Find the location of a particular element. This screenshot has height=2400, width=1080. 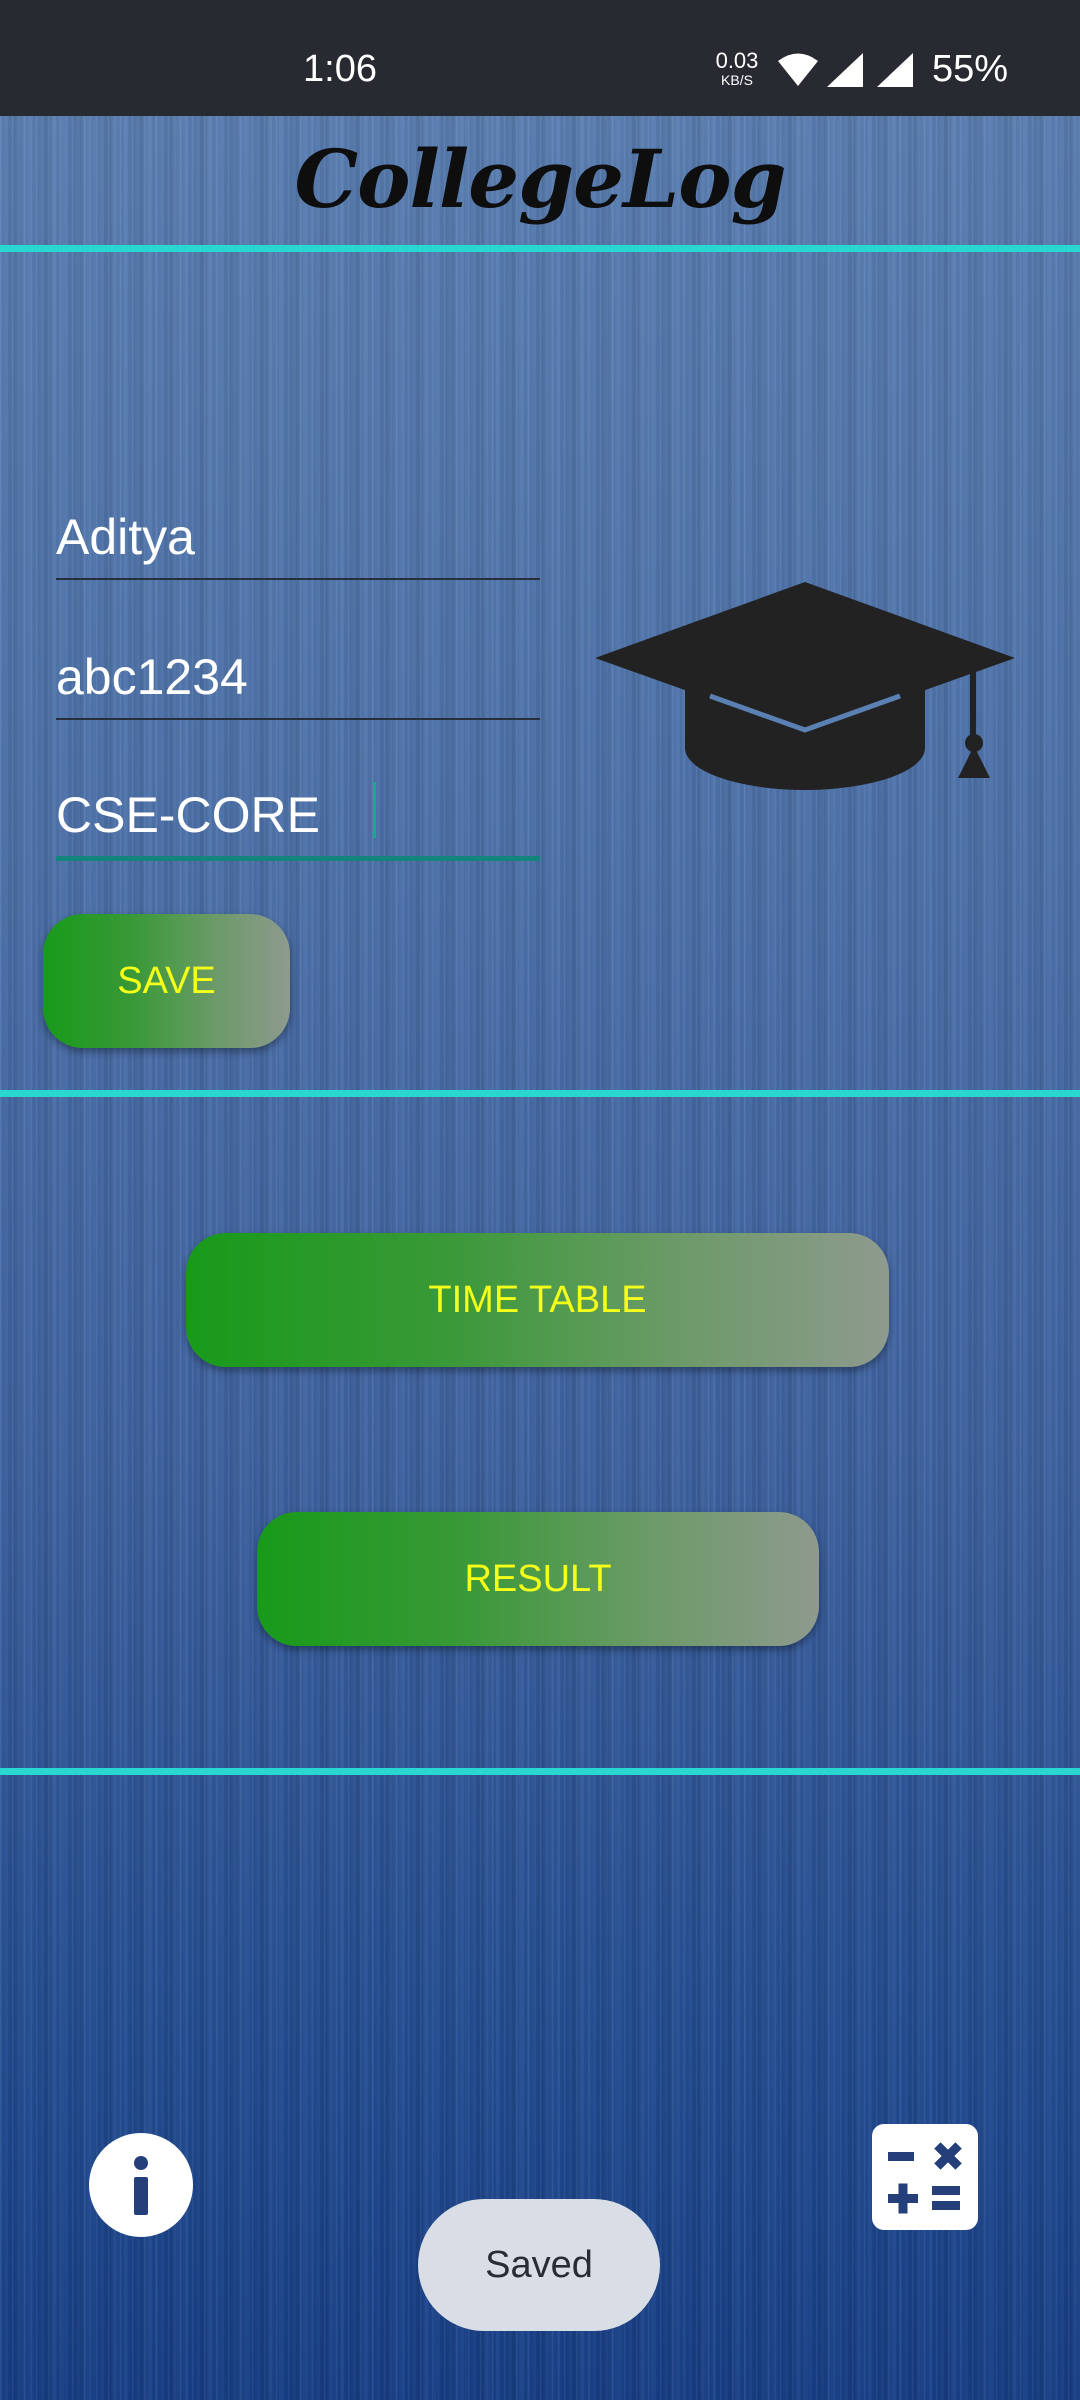

department-input is located at coordinates (298, 815).